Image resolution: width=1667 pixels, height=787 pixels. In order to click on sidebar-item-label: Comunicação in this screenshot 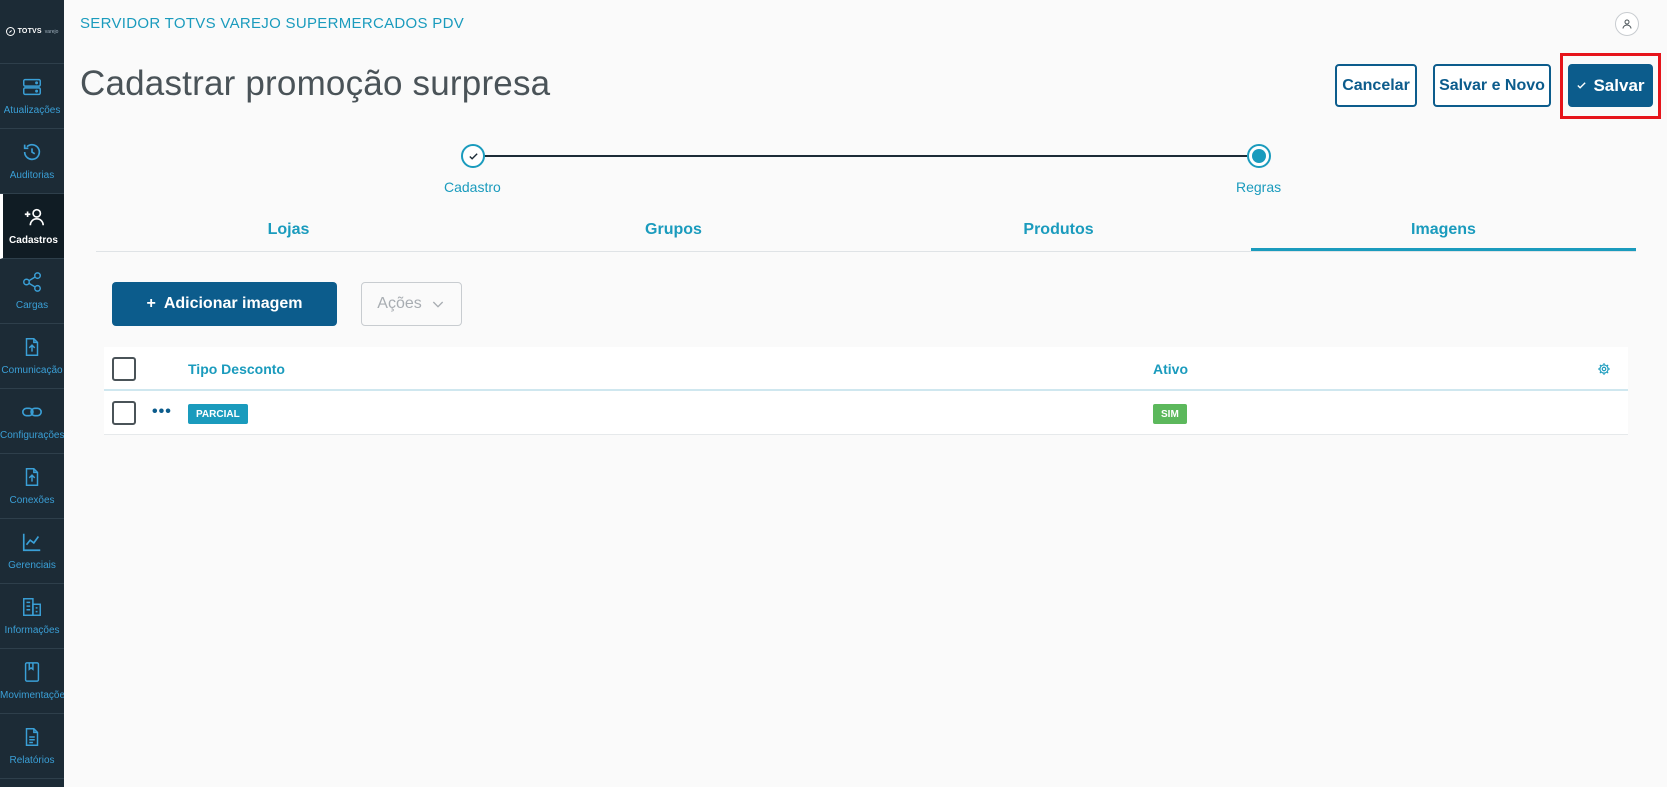, I will do `click(32, 370)`.